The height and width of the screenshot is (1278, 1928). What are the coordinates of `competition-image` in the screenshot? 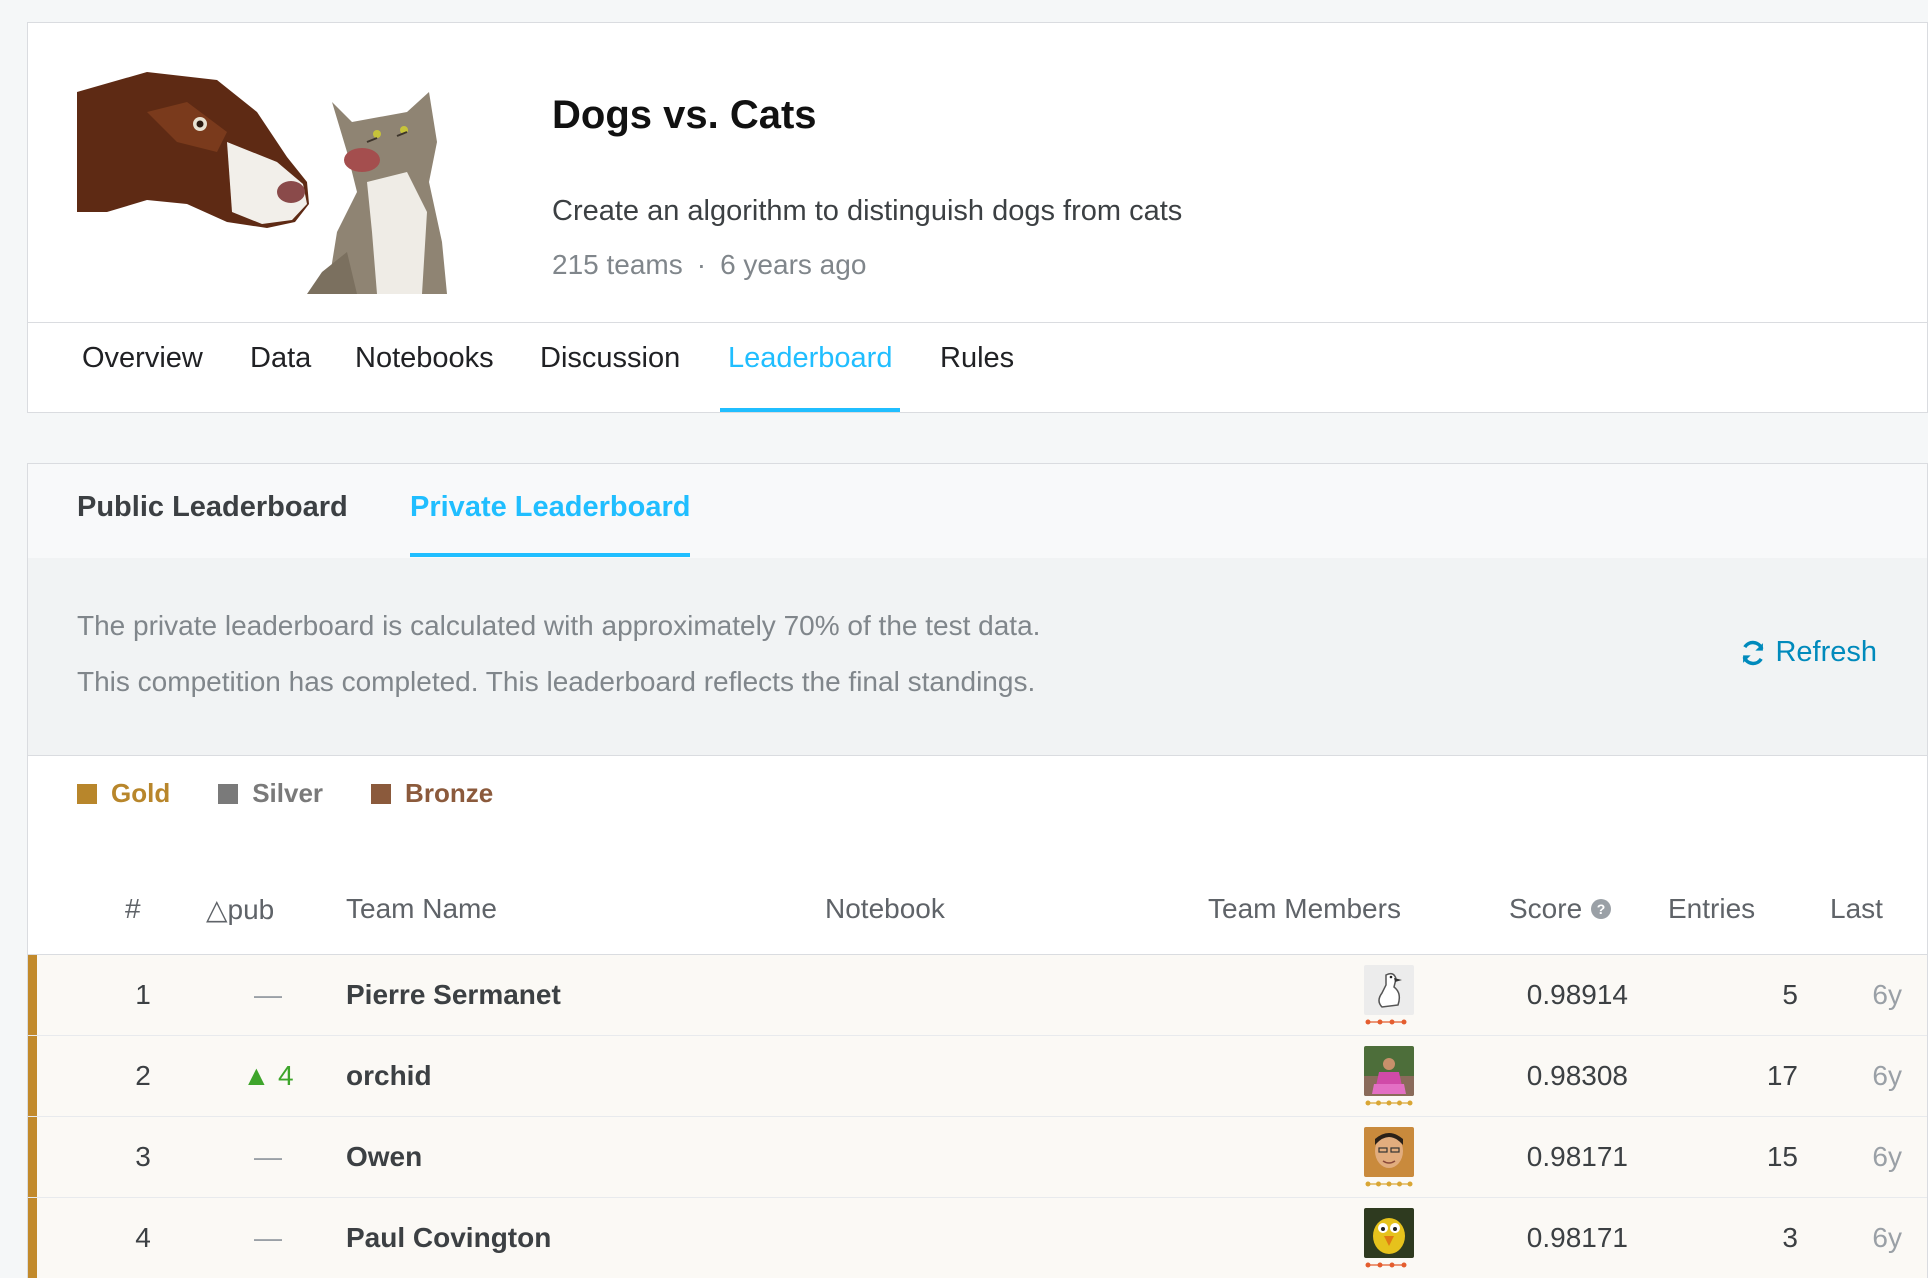 It's located at (262, 183).